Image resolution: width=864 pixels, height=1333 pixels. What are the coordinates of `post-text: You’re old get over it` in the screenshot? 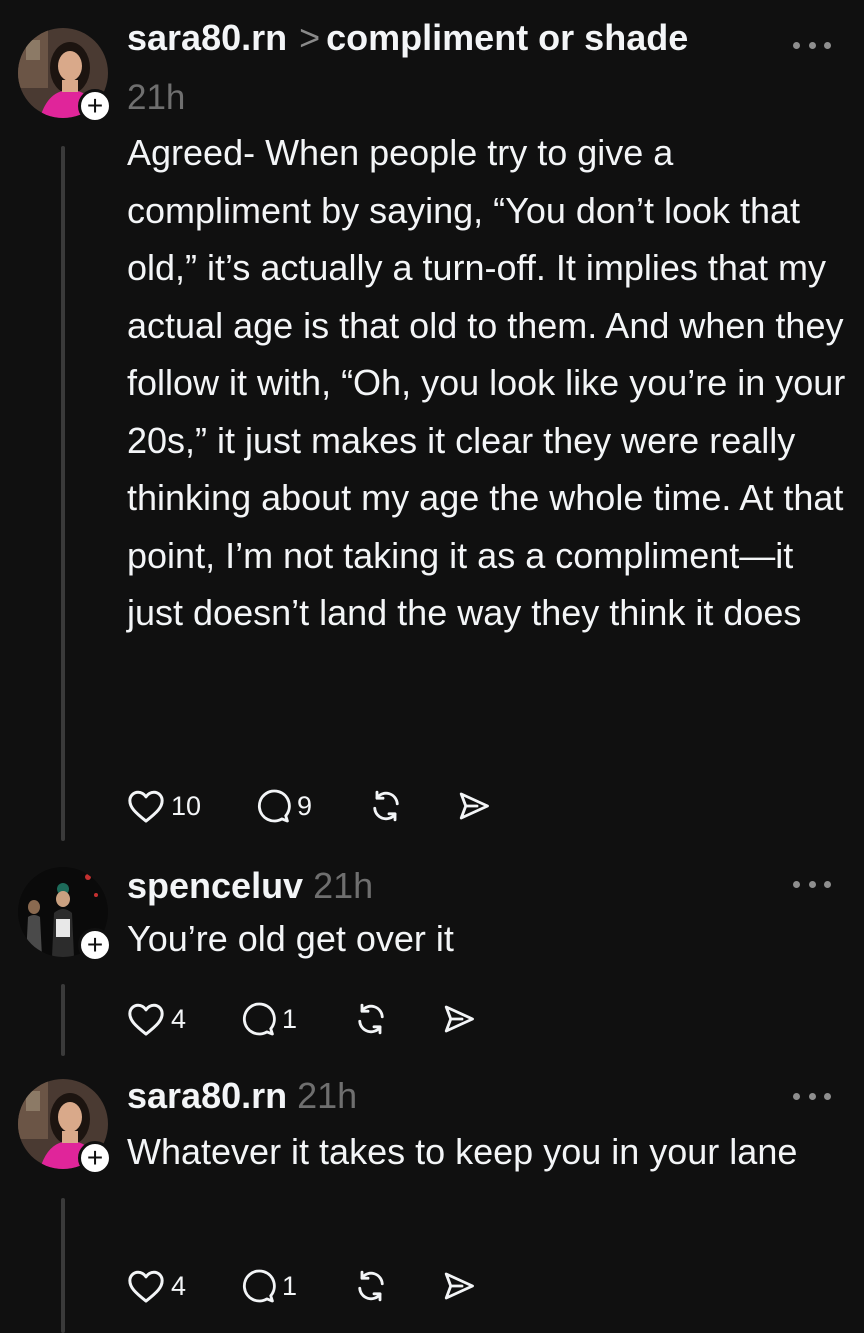 It's located at (290, 938).